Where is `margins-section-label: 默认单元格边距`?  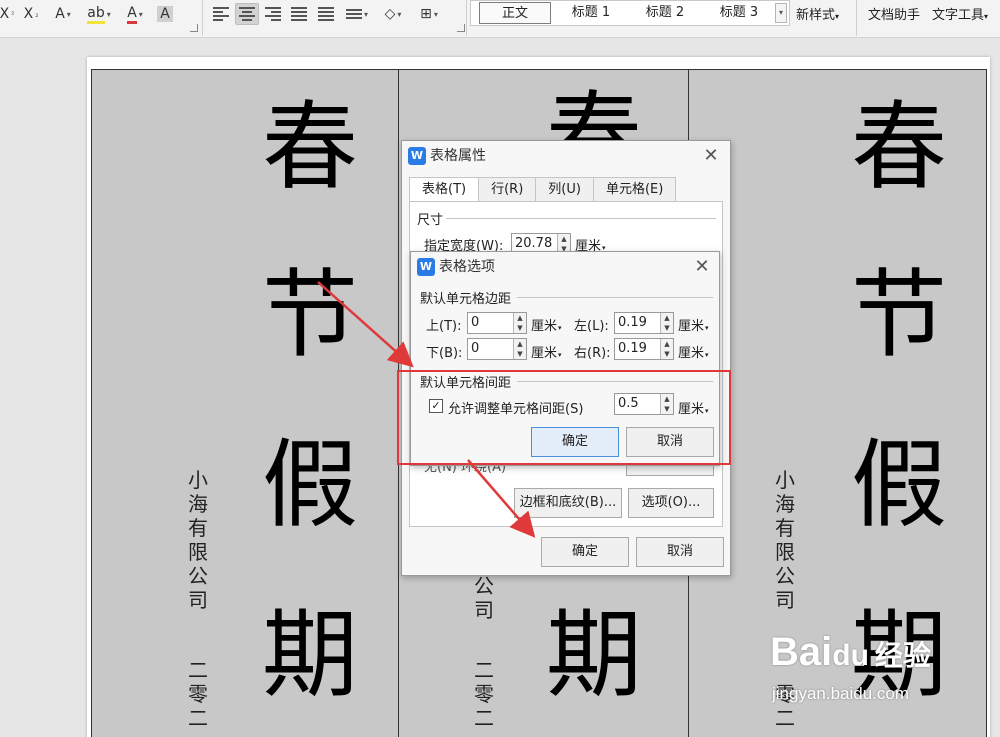 margins-section-label: 默认单元格边距 is located at coordinates (466, 299).